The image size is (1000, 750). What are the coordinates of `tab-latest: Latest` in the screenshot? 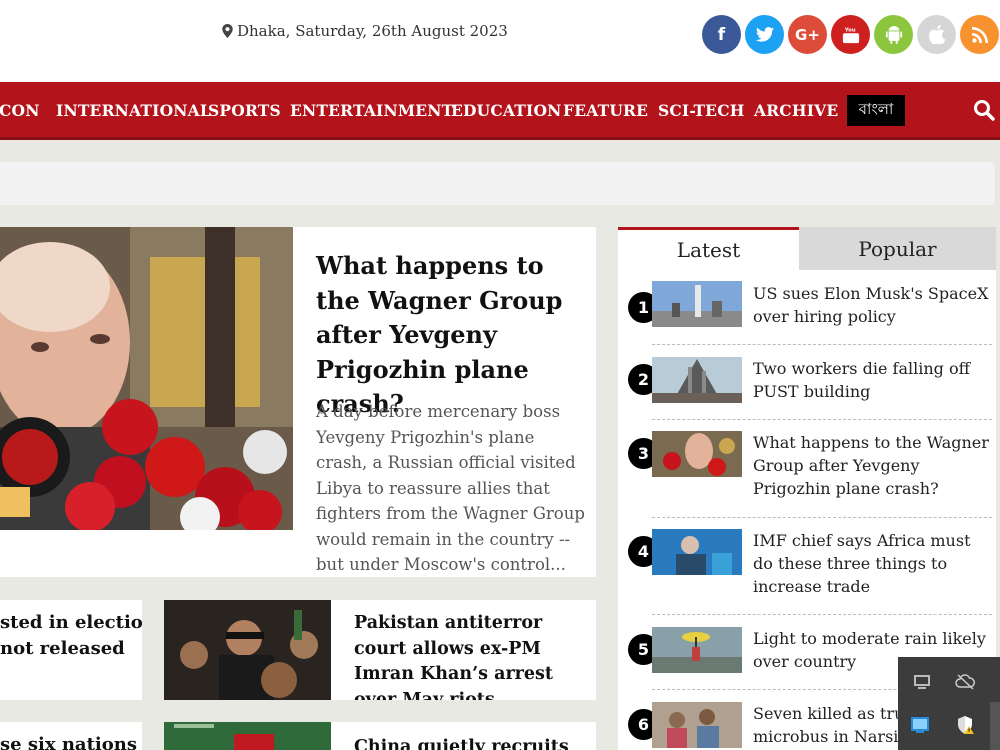 It's located at (708, 248).